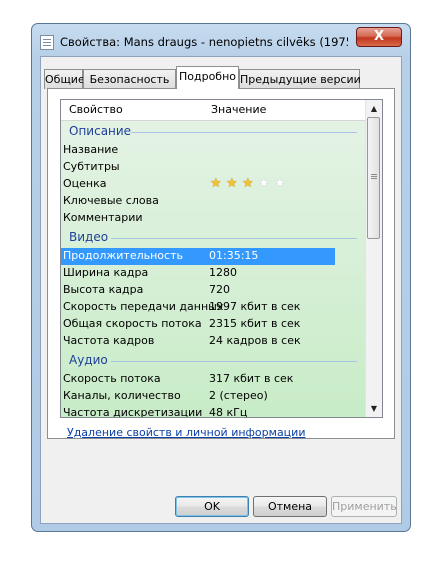  I want to click on property-value: 720, so click(219, 289).